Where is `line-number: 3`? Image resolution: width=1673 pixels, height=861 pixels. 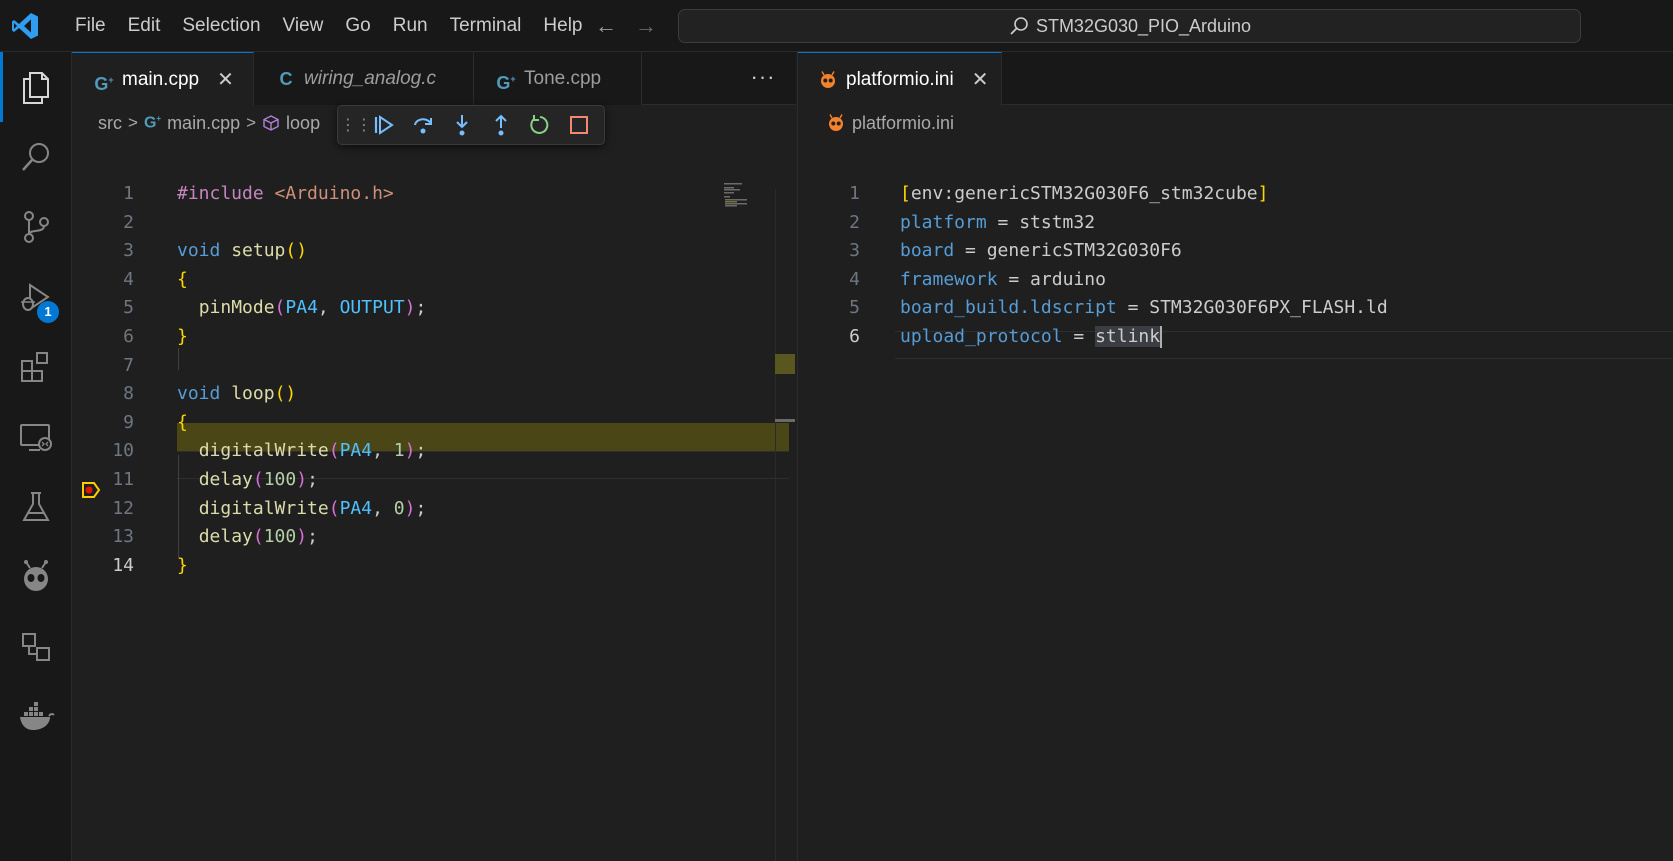
line-number: 3 is located at coordinates (854, 251).